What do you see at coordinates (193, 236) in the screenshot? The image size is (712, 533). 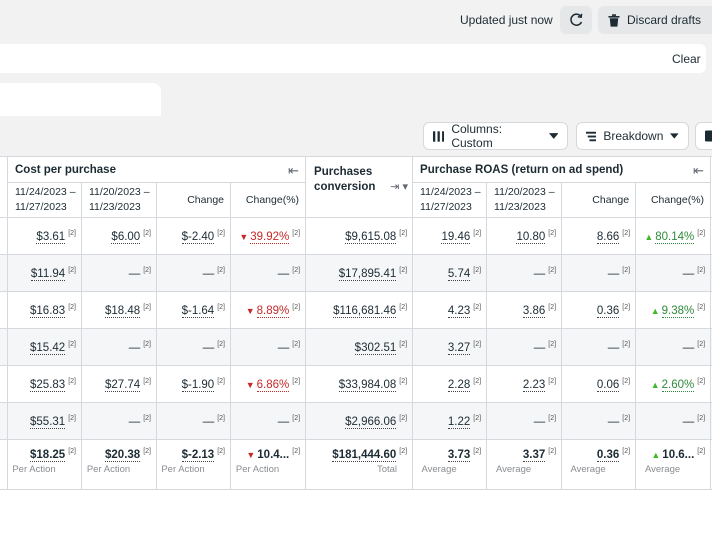 I see `cell-cpp-change: $-2.40 [2]` at bounding box center [193, 236].